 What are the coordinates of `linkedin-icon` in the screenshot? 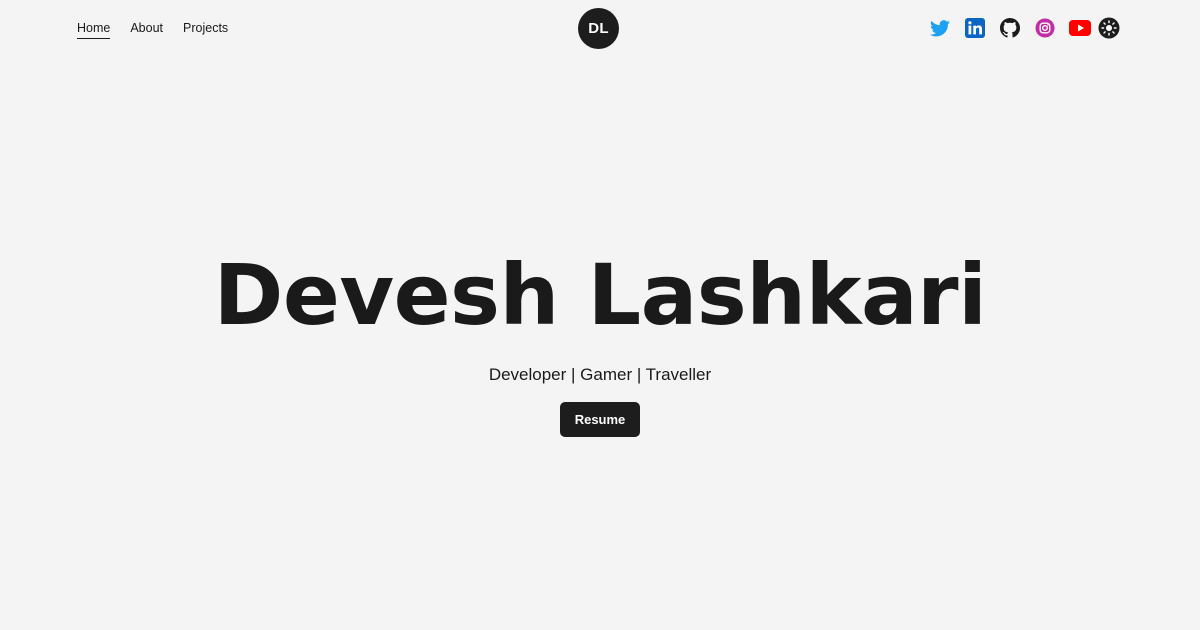 It's located at (975, 28).